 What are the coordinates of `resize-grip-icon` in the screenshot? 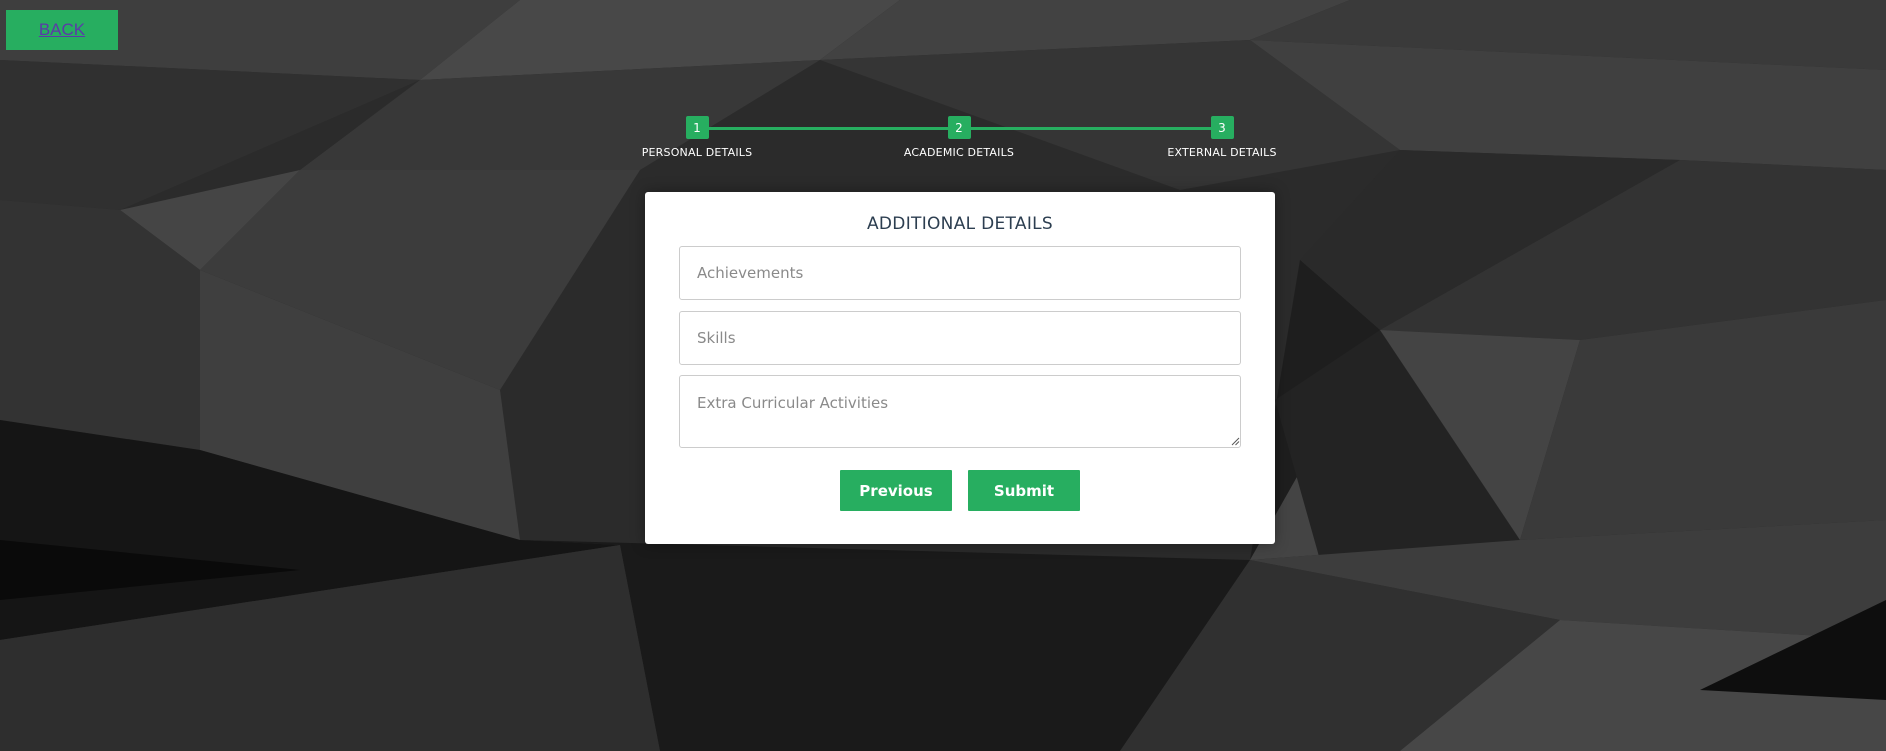 It's located at (1235, 441).